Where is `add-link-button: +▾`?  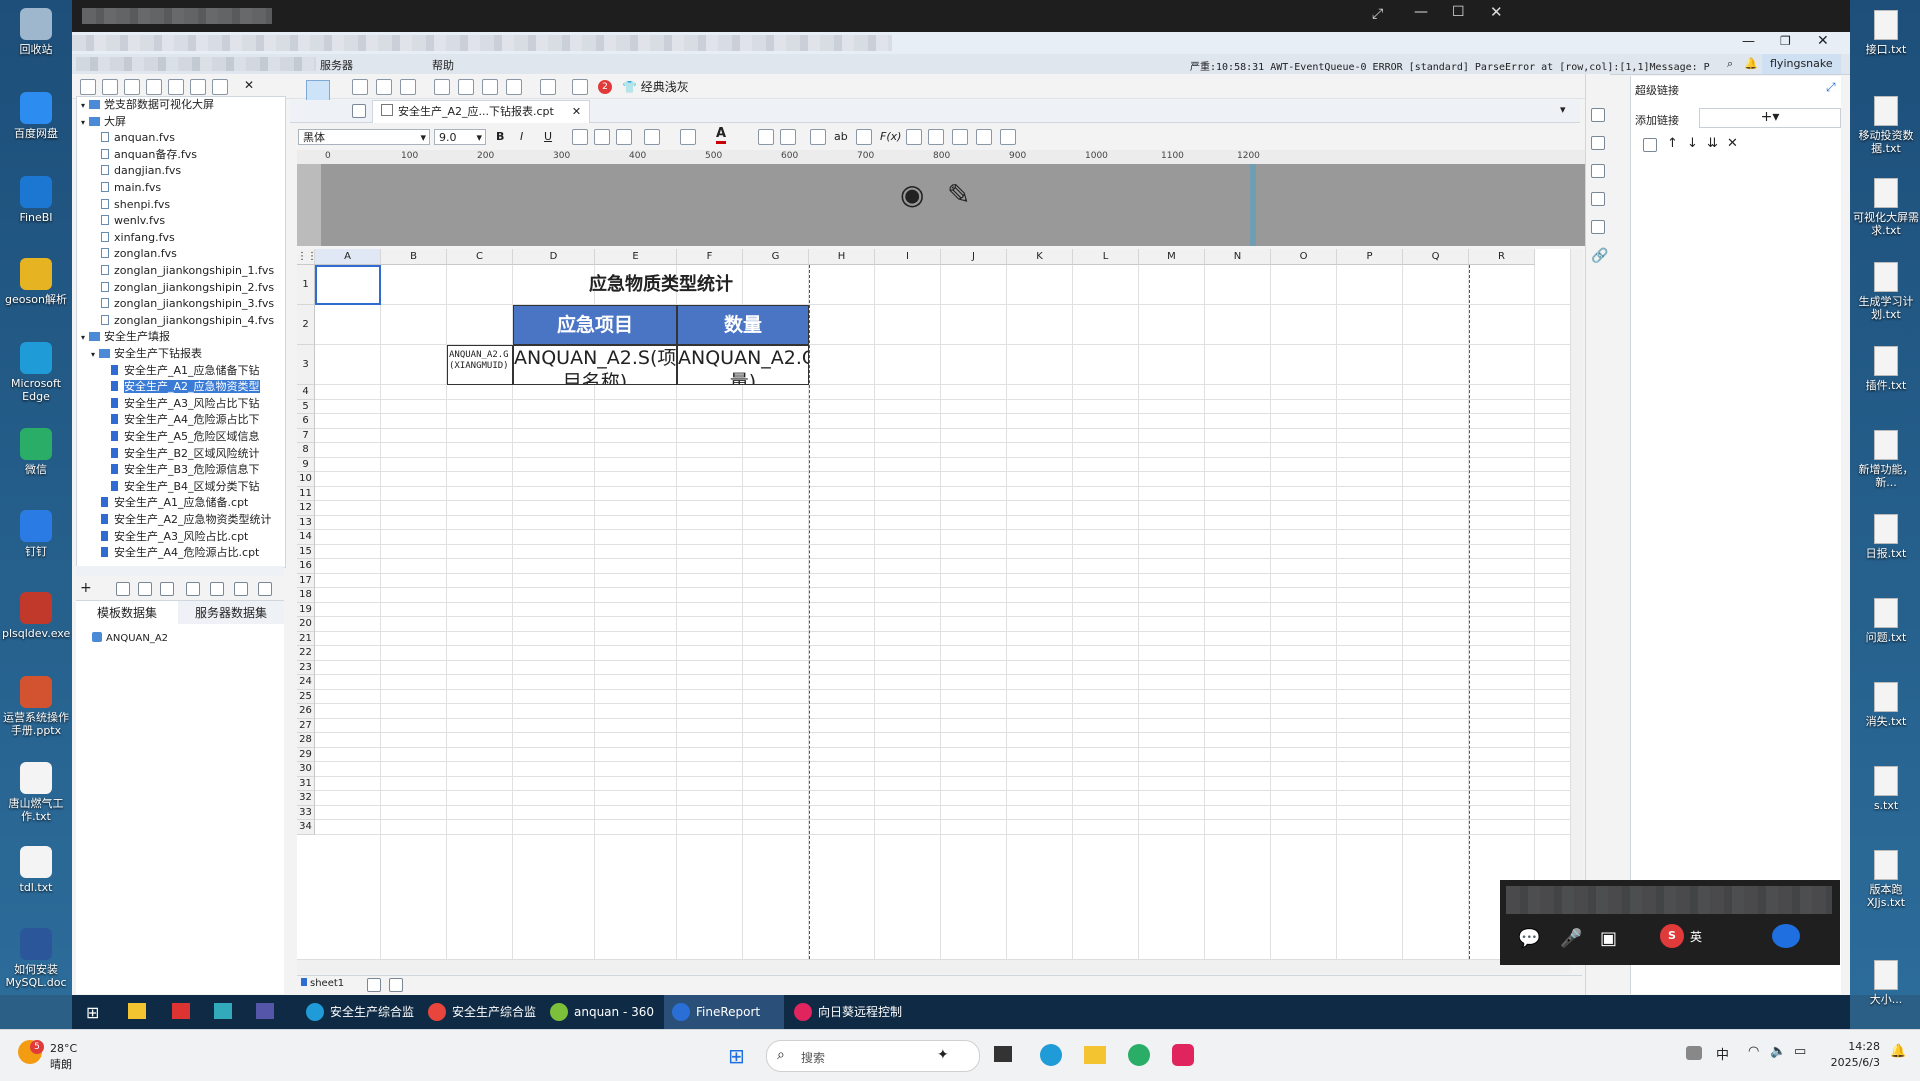 add-link-button: +▾ is located at coordinates (1770, 118).